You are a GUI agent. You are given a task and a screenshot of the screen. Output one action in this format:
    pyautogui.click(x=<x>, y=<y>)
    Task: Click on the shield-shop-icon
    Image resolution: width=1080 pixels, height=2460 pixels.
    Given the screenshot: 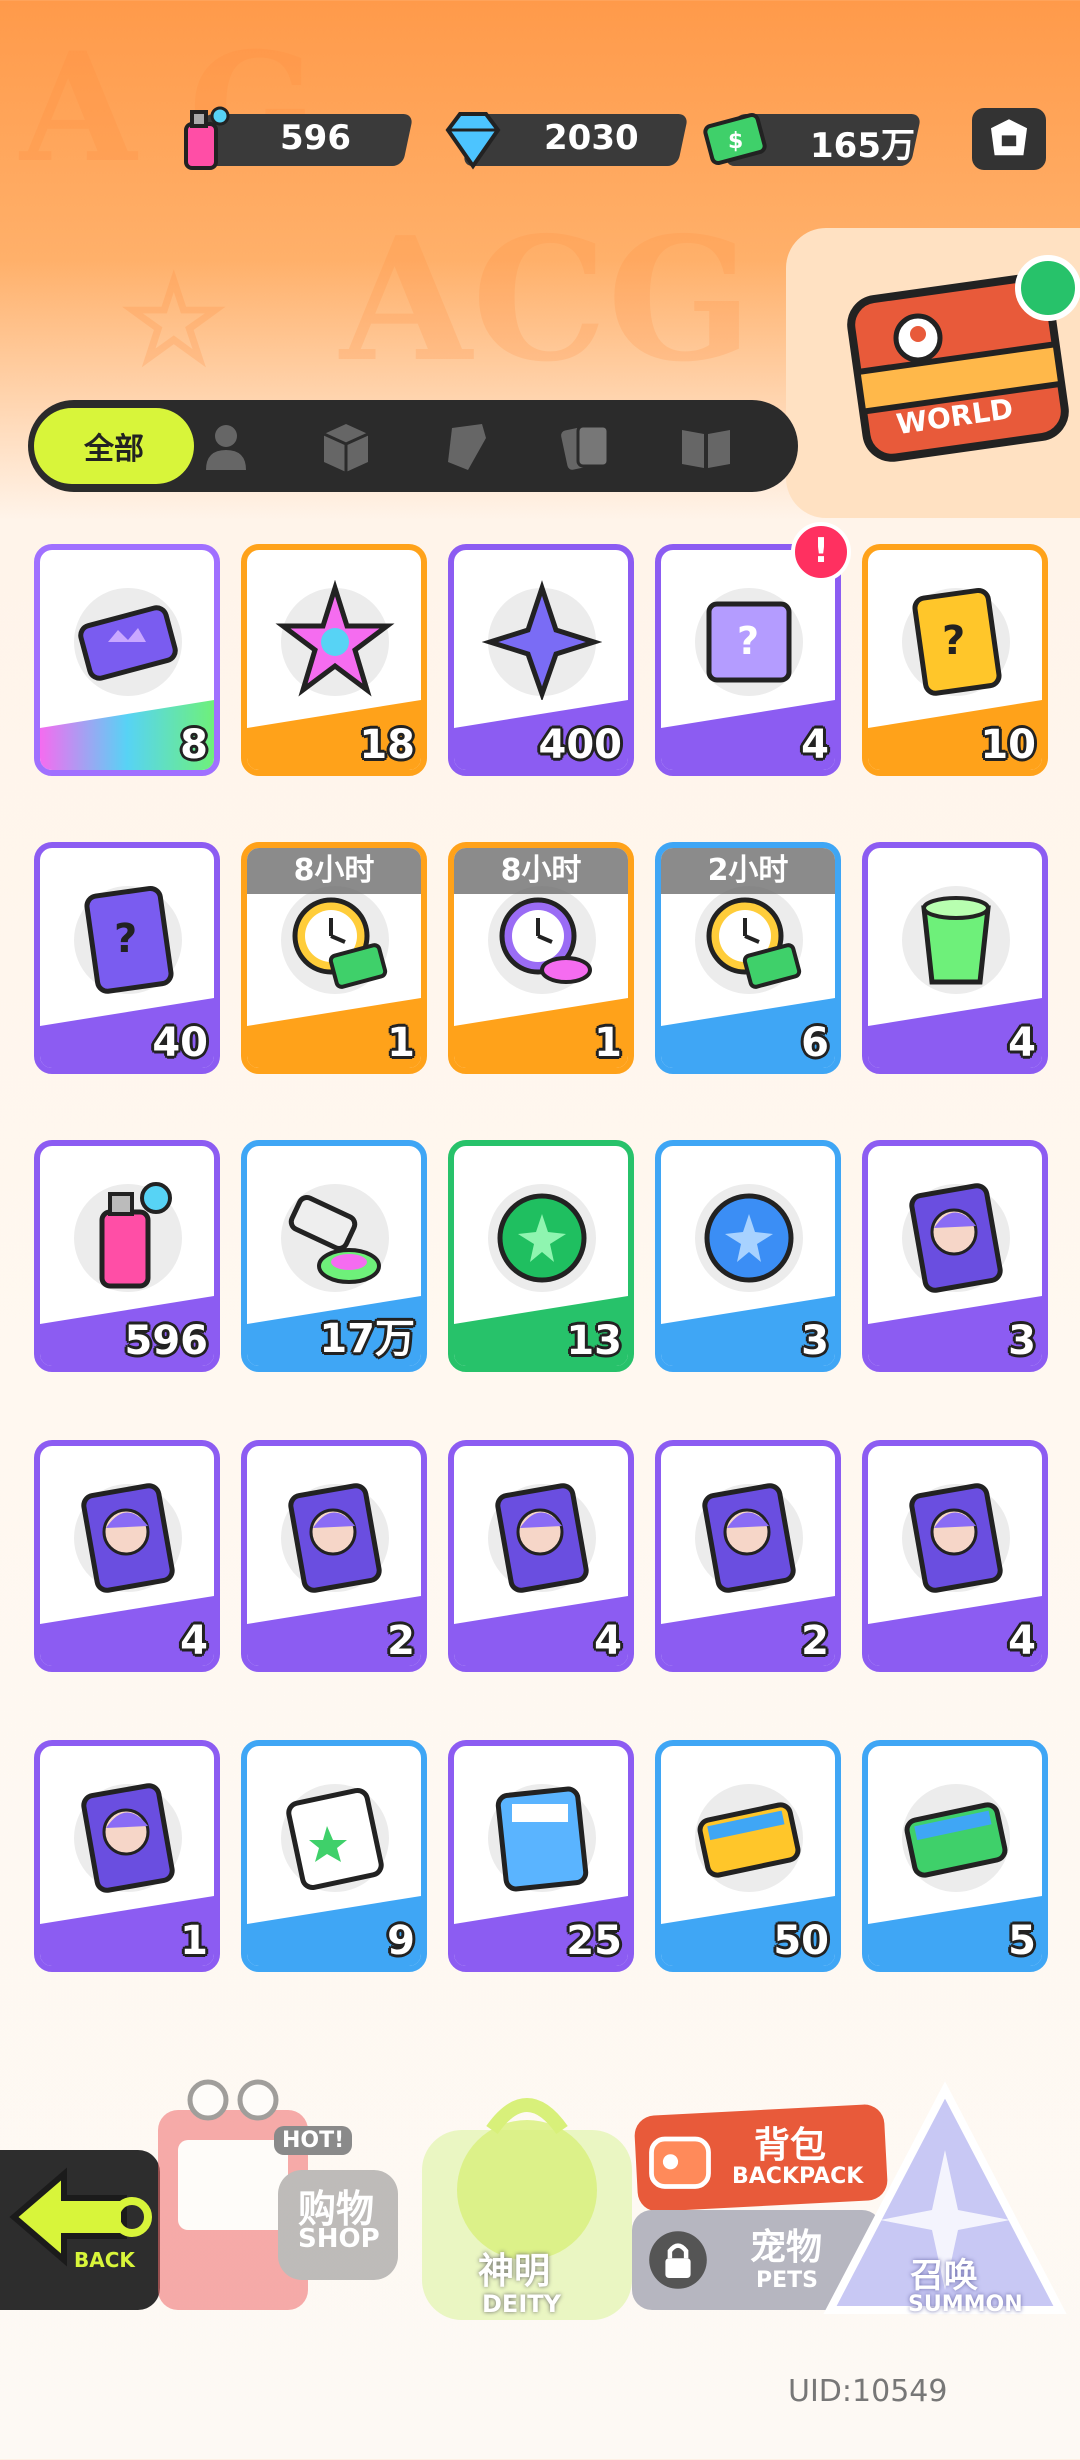 What is the action you would take?
    pyautogui.click(x=1009, y=137)
    